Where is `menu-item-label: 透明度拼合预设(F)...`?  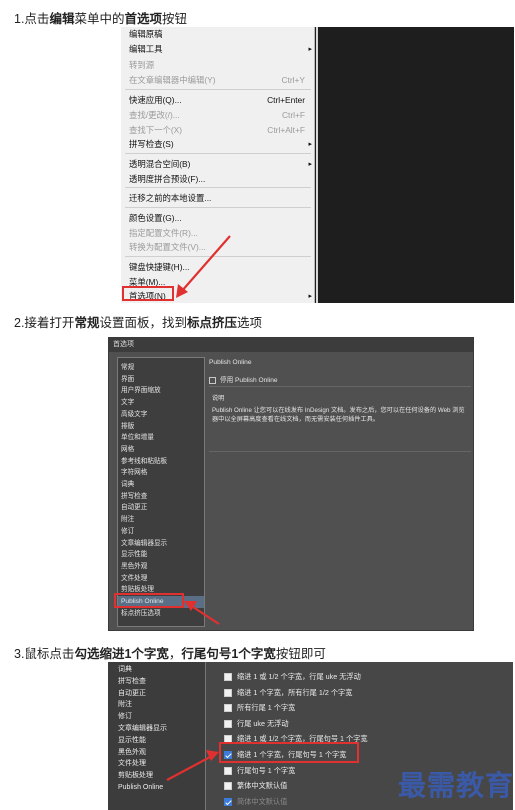 menu-item-label: 透明度拼合预设(F)... is located at coordinates (167, 179).